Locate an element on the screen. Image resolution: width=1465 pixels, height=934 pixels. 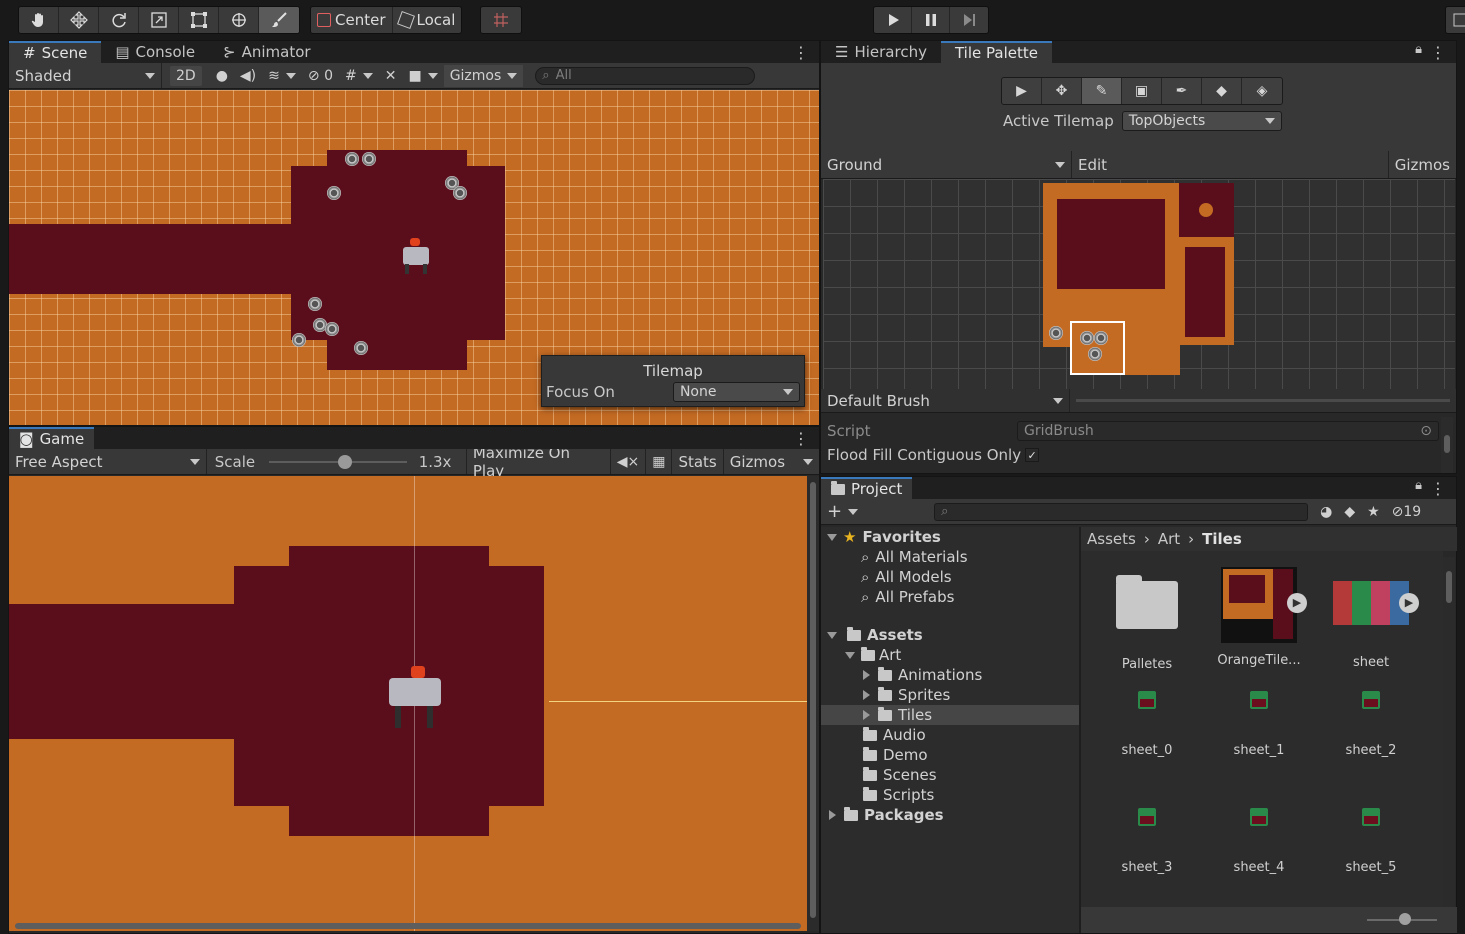
hidden-packages-toggle: ⊘ 19 is located at coordinates (1407, 511).